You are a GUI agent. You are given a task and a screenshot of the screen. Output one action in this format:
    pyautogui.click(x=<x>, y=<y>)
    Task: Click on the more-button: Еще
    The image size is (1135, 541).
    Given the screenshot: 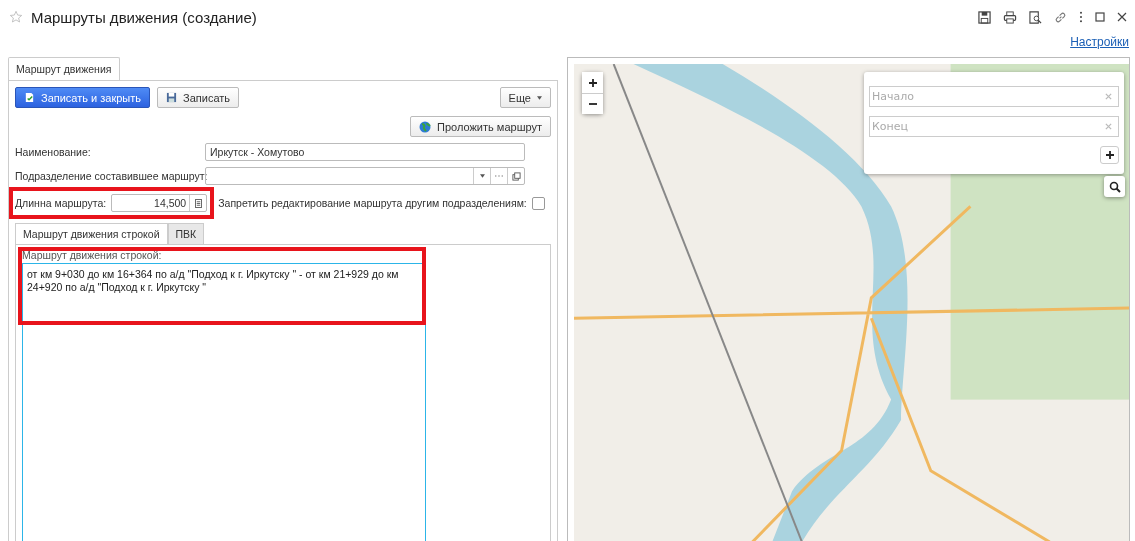 What is the action you would take?
    pyautogui.click(x=525, y=97)
    